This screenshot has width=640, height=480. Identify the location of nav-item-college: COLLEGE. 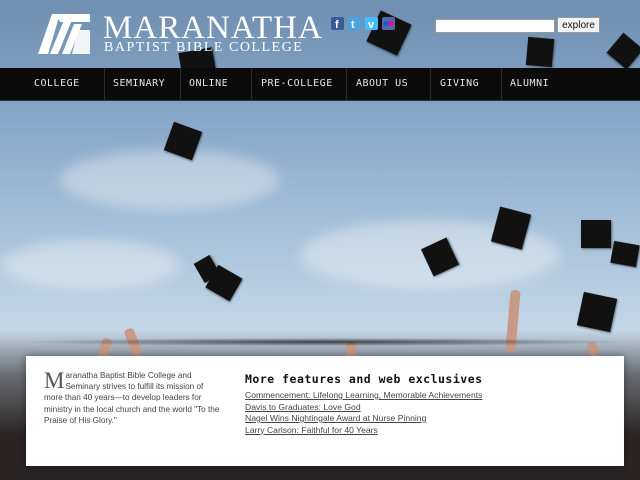
(57, 84).